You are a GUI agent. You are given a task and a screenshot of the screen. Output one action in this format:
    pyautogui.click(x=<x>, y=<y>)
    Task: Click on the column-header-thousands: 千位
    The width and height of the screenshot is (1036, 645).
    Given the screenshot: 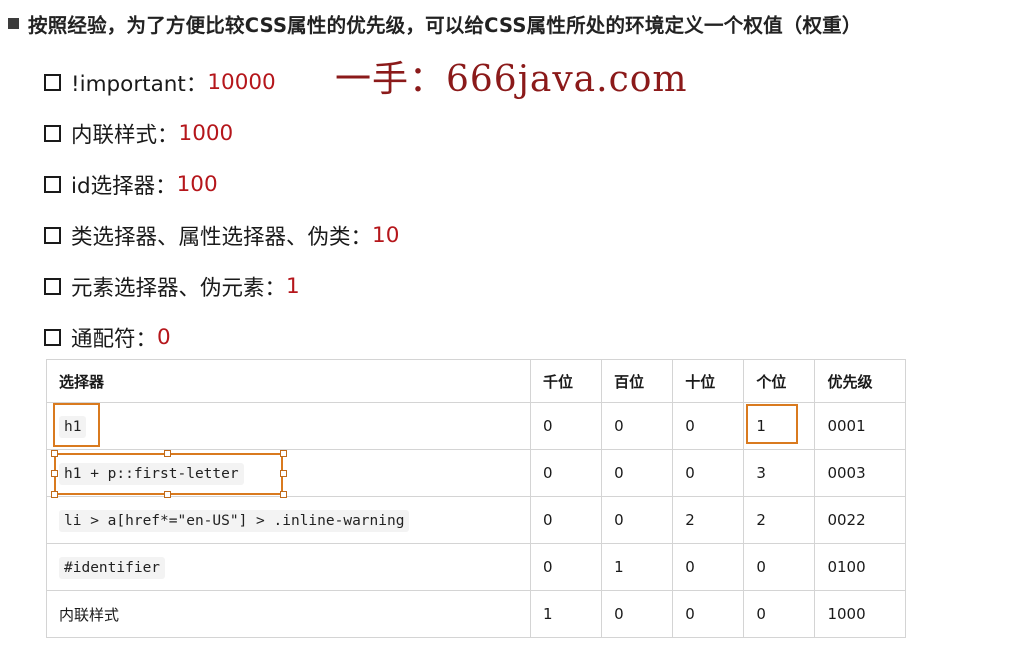 What is the action you would take?
    pyautogui.click(x=566, y=381)
    